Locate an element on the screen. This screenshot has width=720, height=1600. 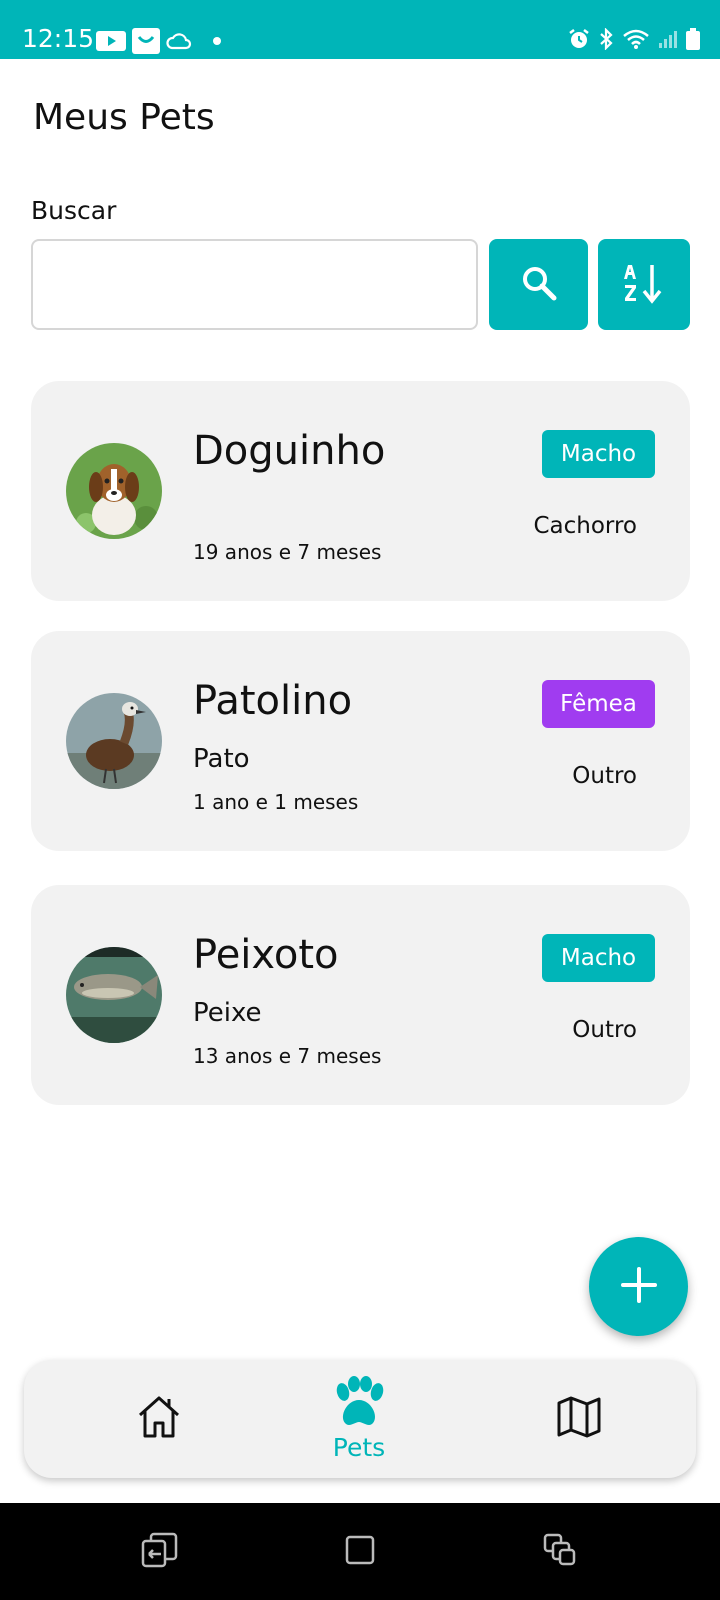
dot-icon is located at coordinates (217, 41).